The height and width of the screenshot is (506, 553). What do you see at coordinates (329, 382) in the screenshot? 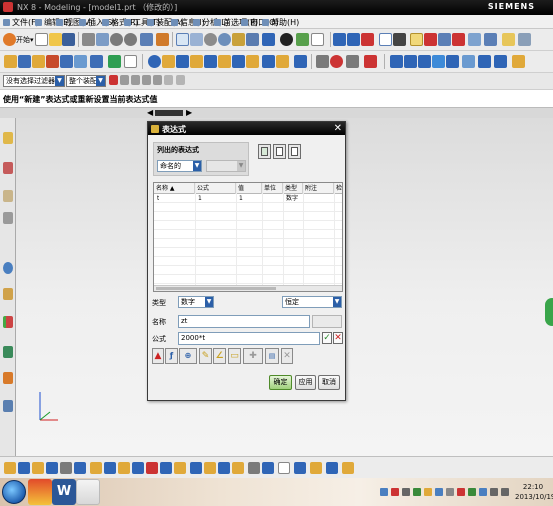
I see `cancel-button: 取消` at bounding box center [329, 382].